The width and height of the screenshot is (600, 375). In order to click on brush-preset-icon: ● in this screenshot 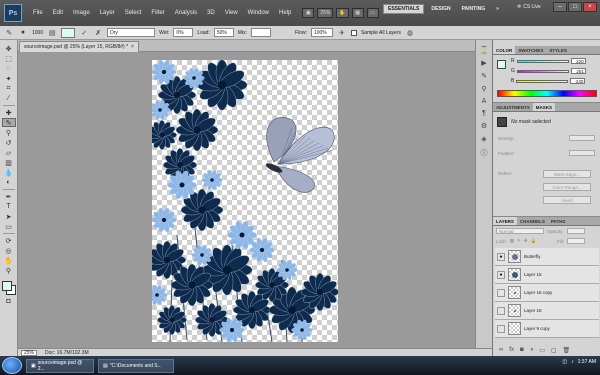, I will do `click(23, 32)`.